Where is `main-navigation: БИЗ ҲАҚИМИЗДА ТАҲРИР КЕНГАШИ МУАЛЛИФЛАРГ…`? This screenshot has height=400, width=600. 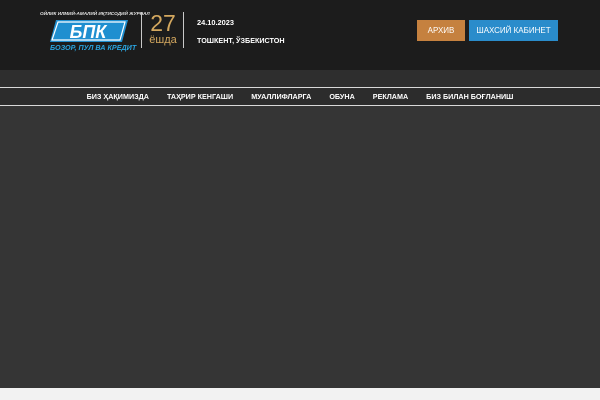 main-navigation: БИЗ ҲАҚИМИЗДА ТАҲРИР КЕНГАШИ МУАЛЛИФЛАРГ… is located at coordinates (300, 96).